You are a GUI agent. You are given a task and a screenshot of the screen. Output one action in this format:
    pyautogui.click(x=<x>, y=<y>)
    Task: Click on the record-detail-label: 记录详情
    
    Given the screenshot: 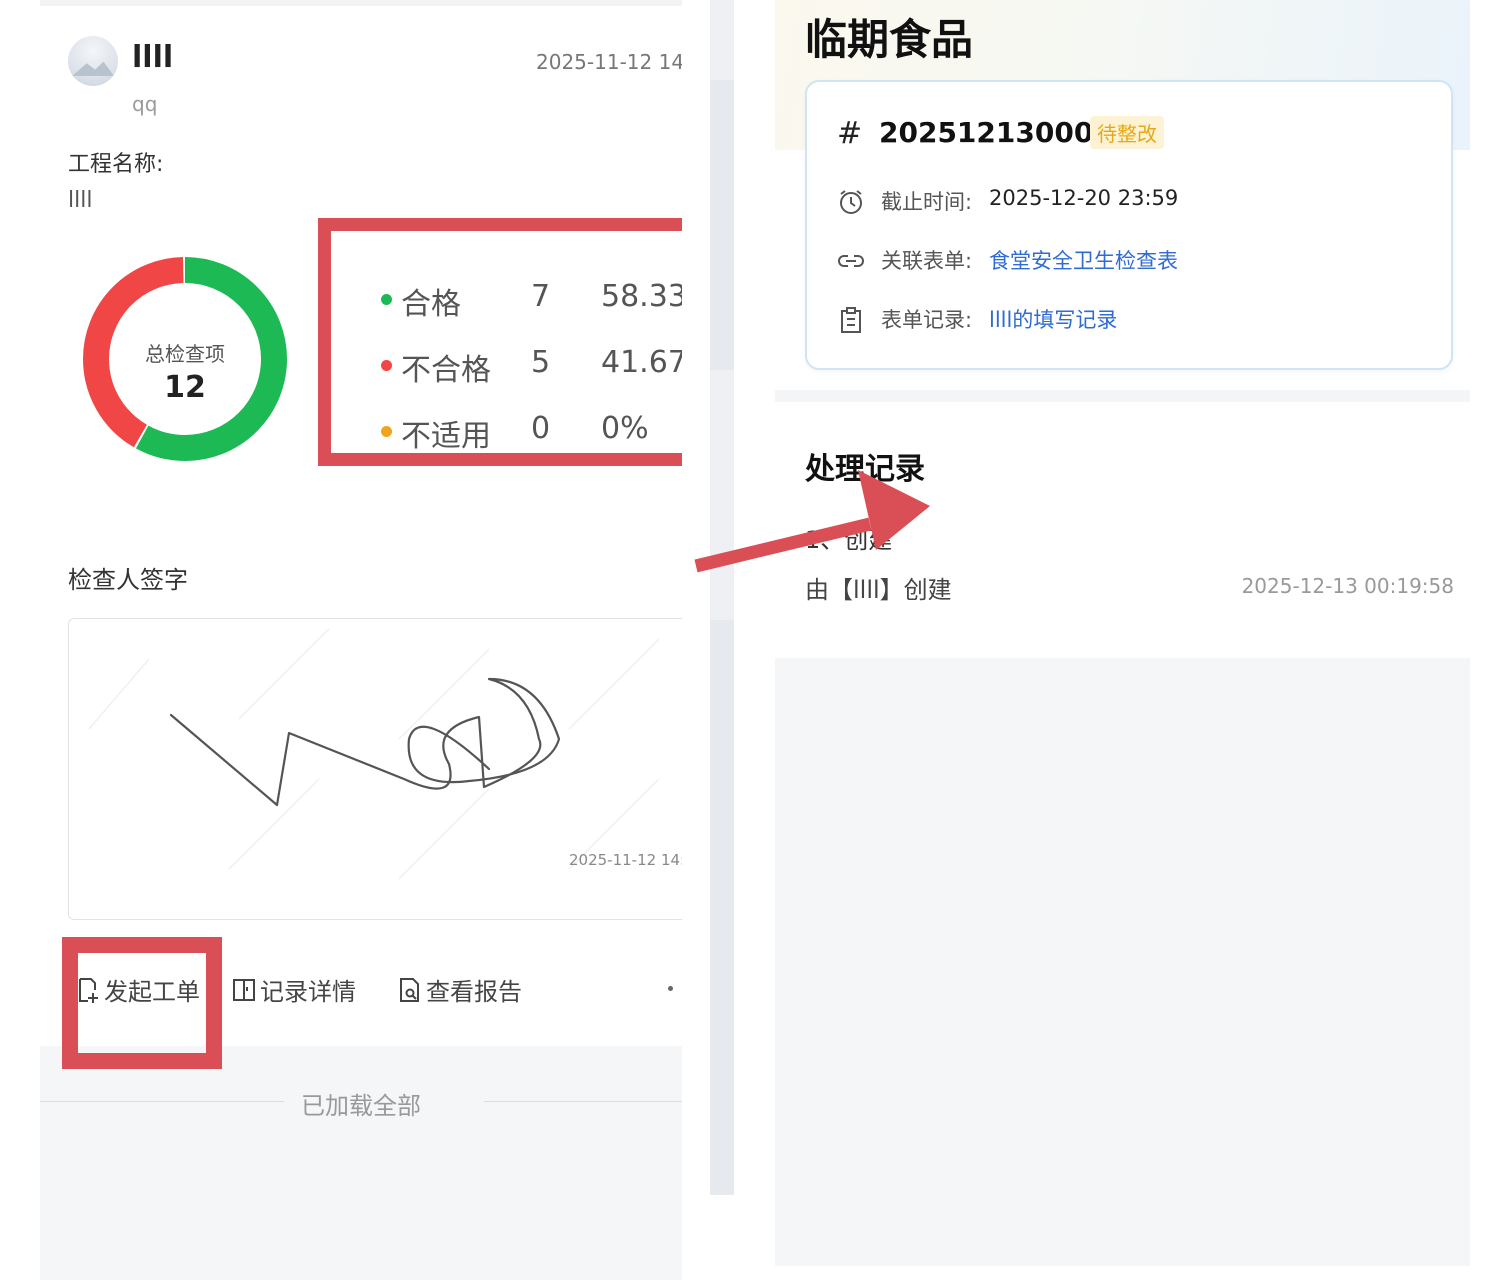 What is the action you would take?
    pyautogui.click(x=308, y=992)
    